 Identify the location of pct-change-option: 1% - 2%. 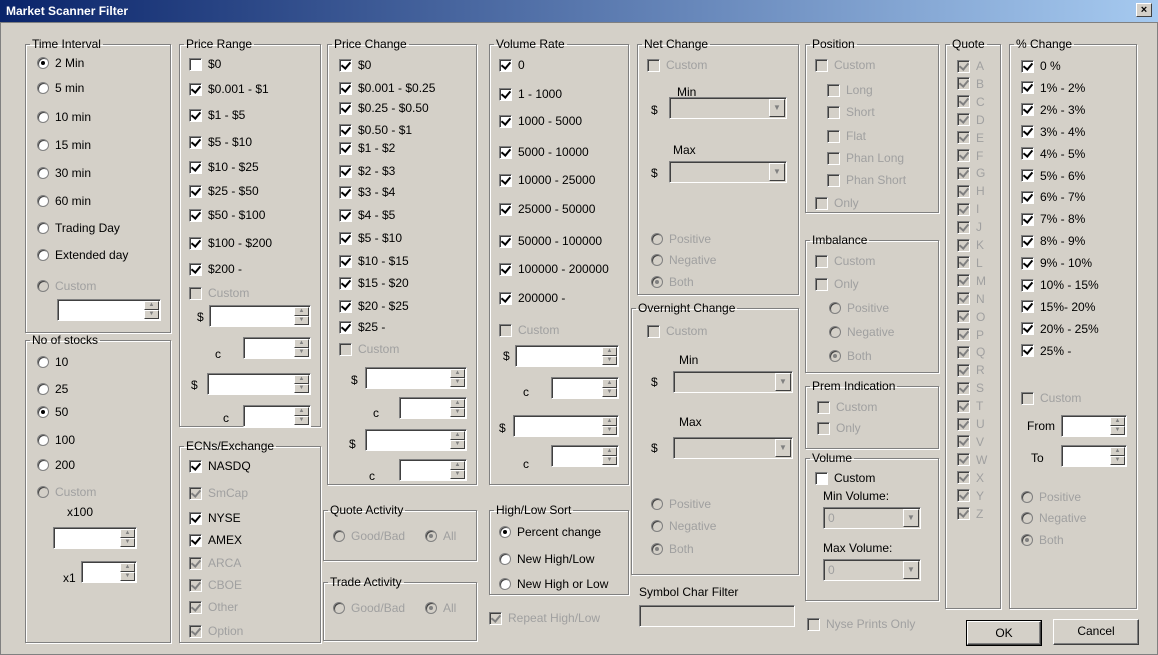
(1053, 88).